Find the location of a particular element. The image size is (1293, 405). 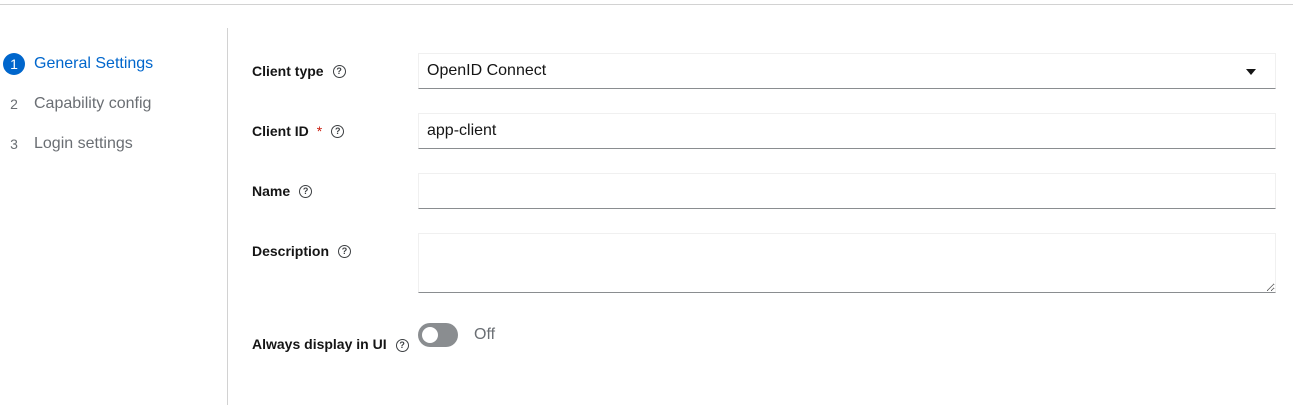

description-textarea is located at coordinates (847, 263).